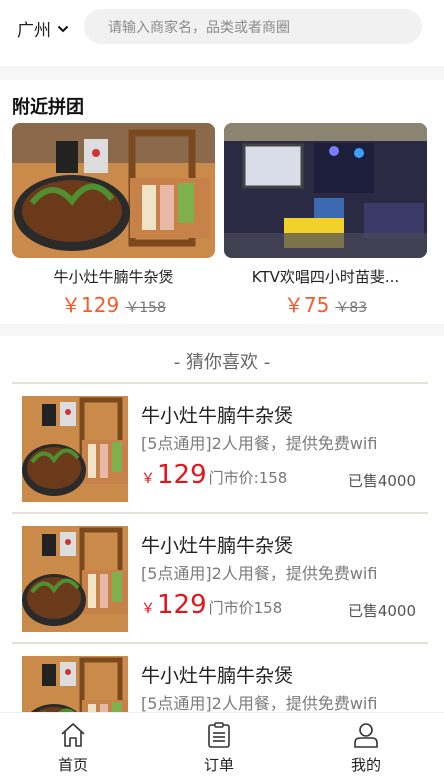 The width and height of the screenshot is (444, 782). I want to click on deal-name: 牛小灶牛腩牛杂煲, so click(113, 277).